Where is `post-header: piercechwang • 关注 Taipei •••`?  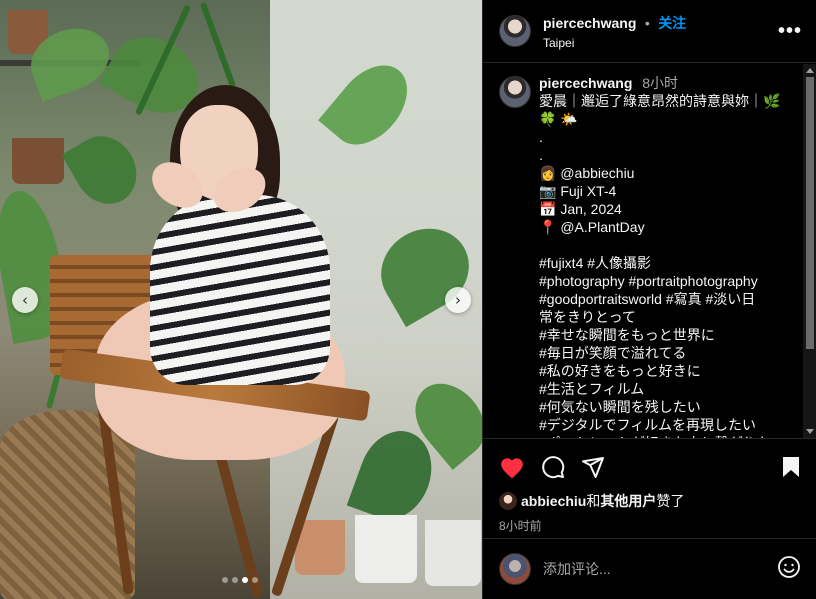 post-header: piercechwang • 关注 Taipei ••• is located at coordinates (649, 31).